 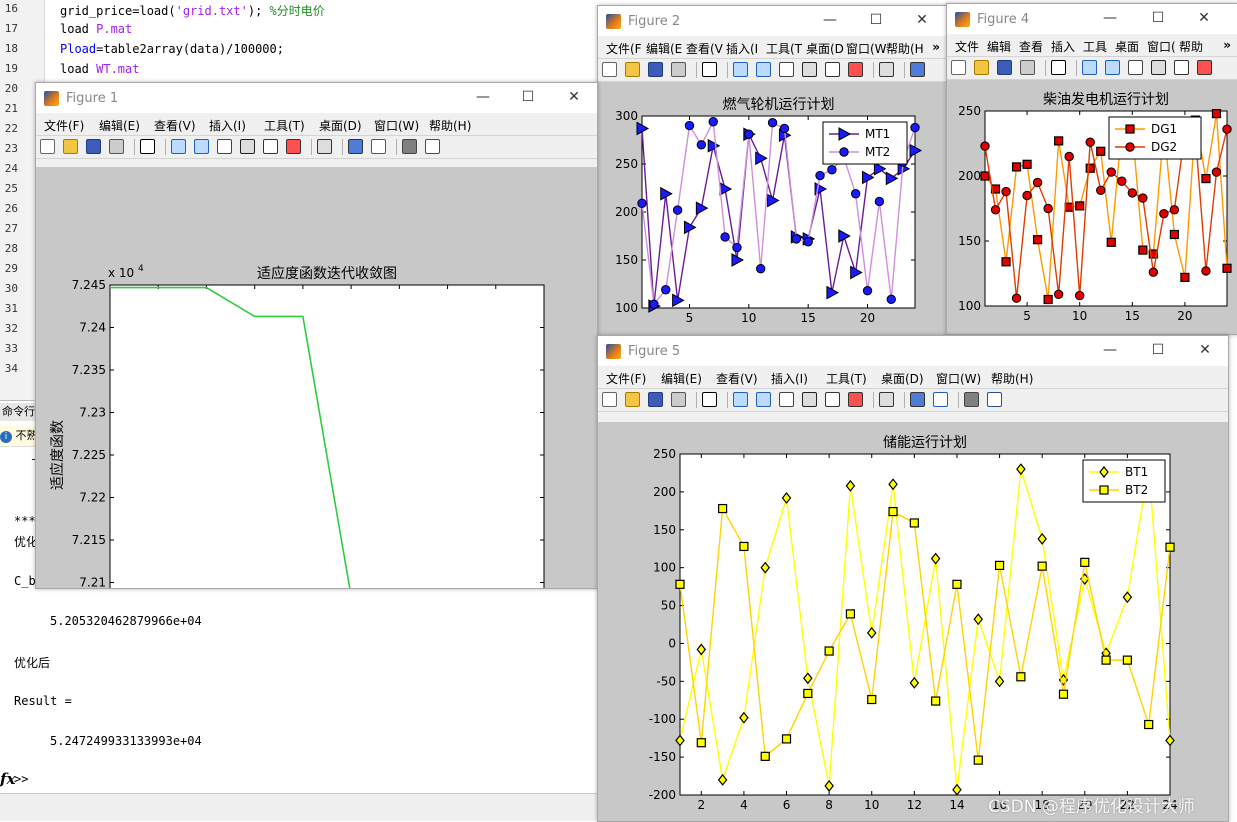 What do you see at coordinates (1161, 46) in the screenshot?
I see `menu-item: 窗口(` at bounding box center [1161, 46].